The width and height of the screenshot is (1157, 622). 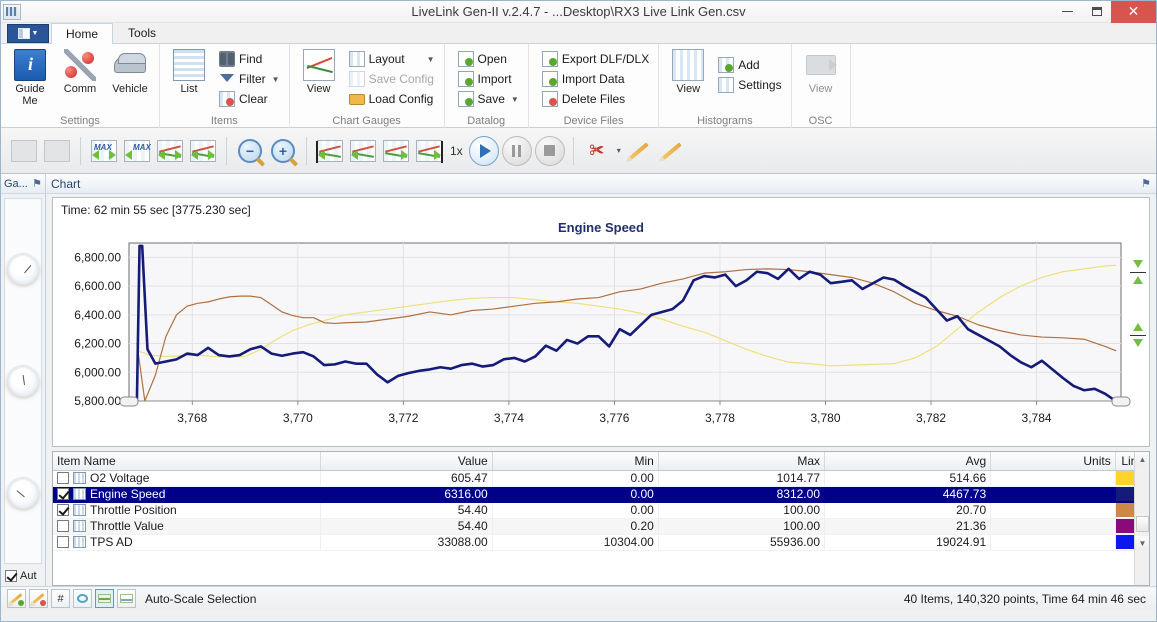 I want to click on import-button: Import, so click(x=488, y=79).